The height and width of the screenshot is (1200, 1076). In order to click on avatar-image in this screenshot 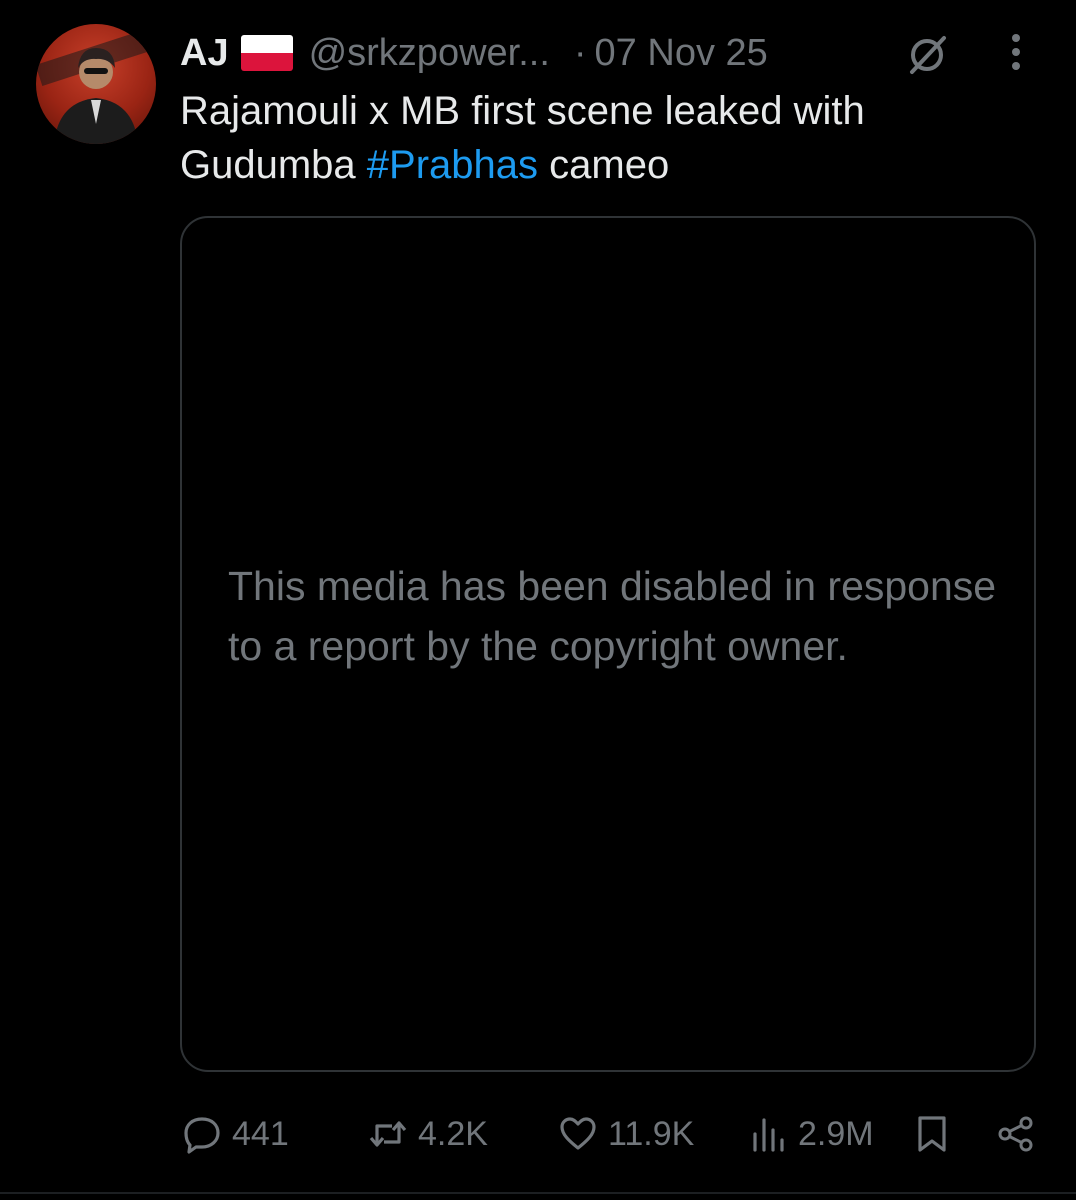, I will do `click(96, 85)`.